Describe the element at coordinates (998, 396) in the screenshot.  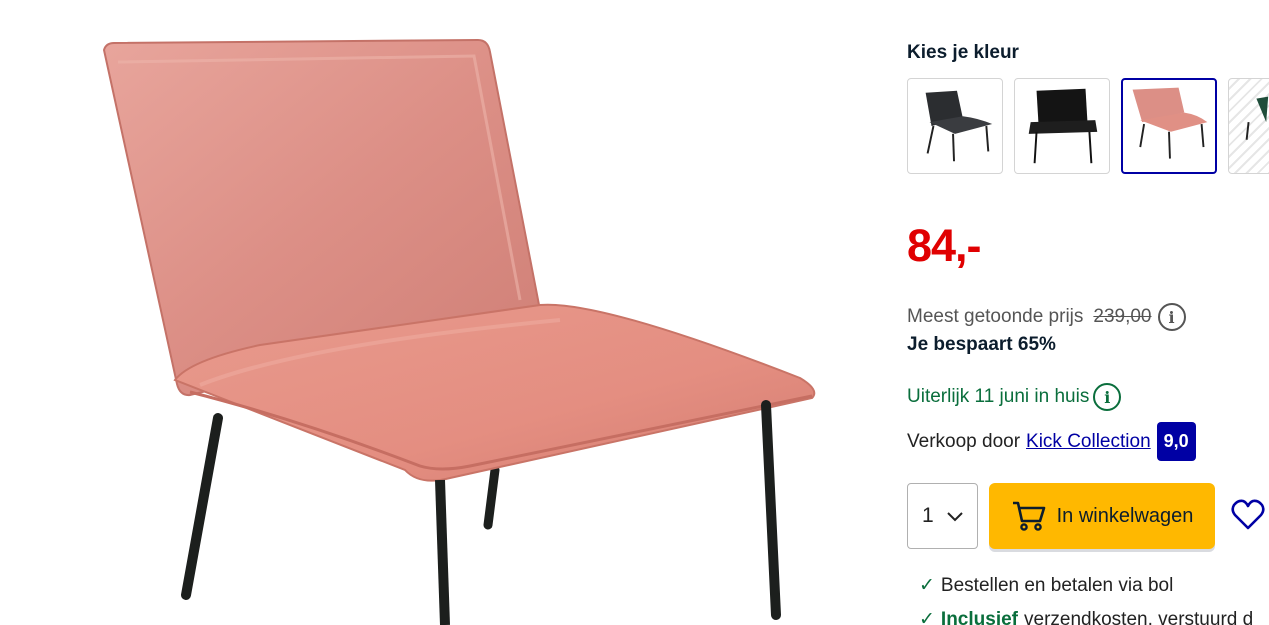
I see `delivery-text: Uiterlijk 11 juni in huis` at that location.